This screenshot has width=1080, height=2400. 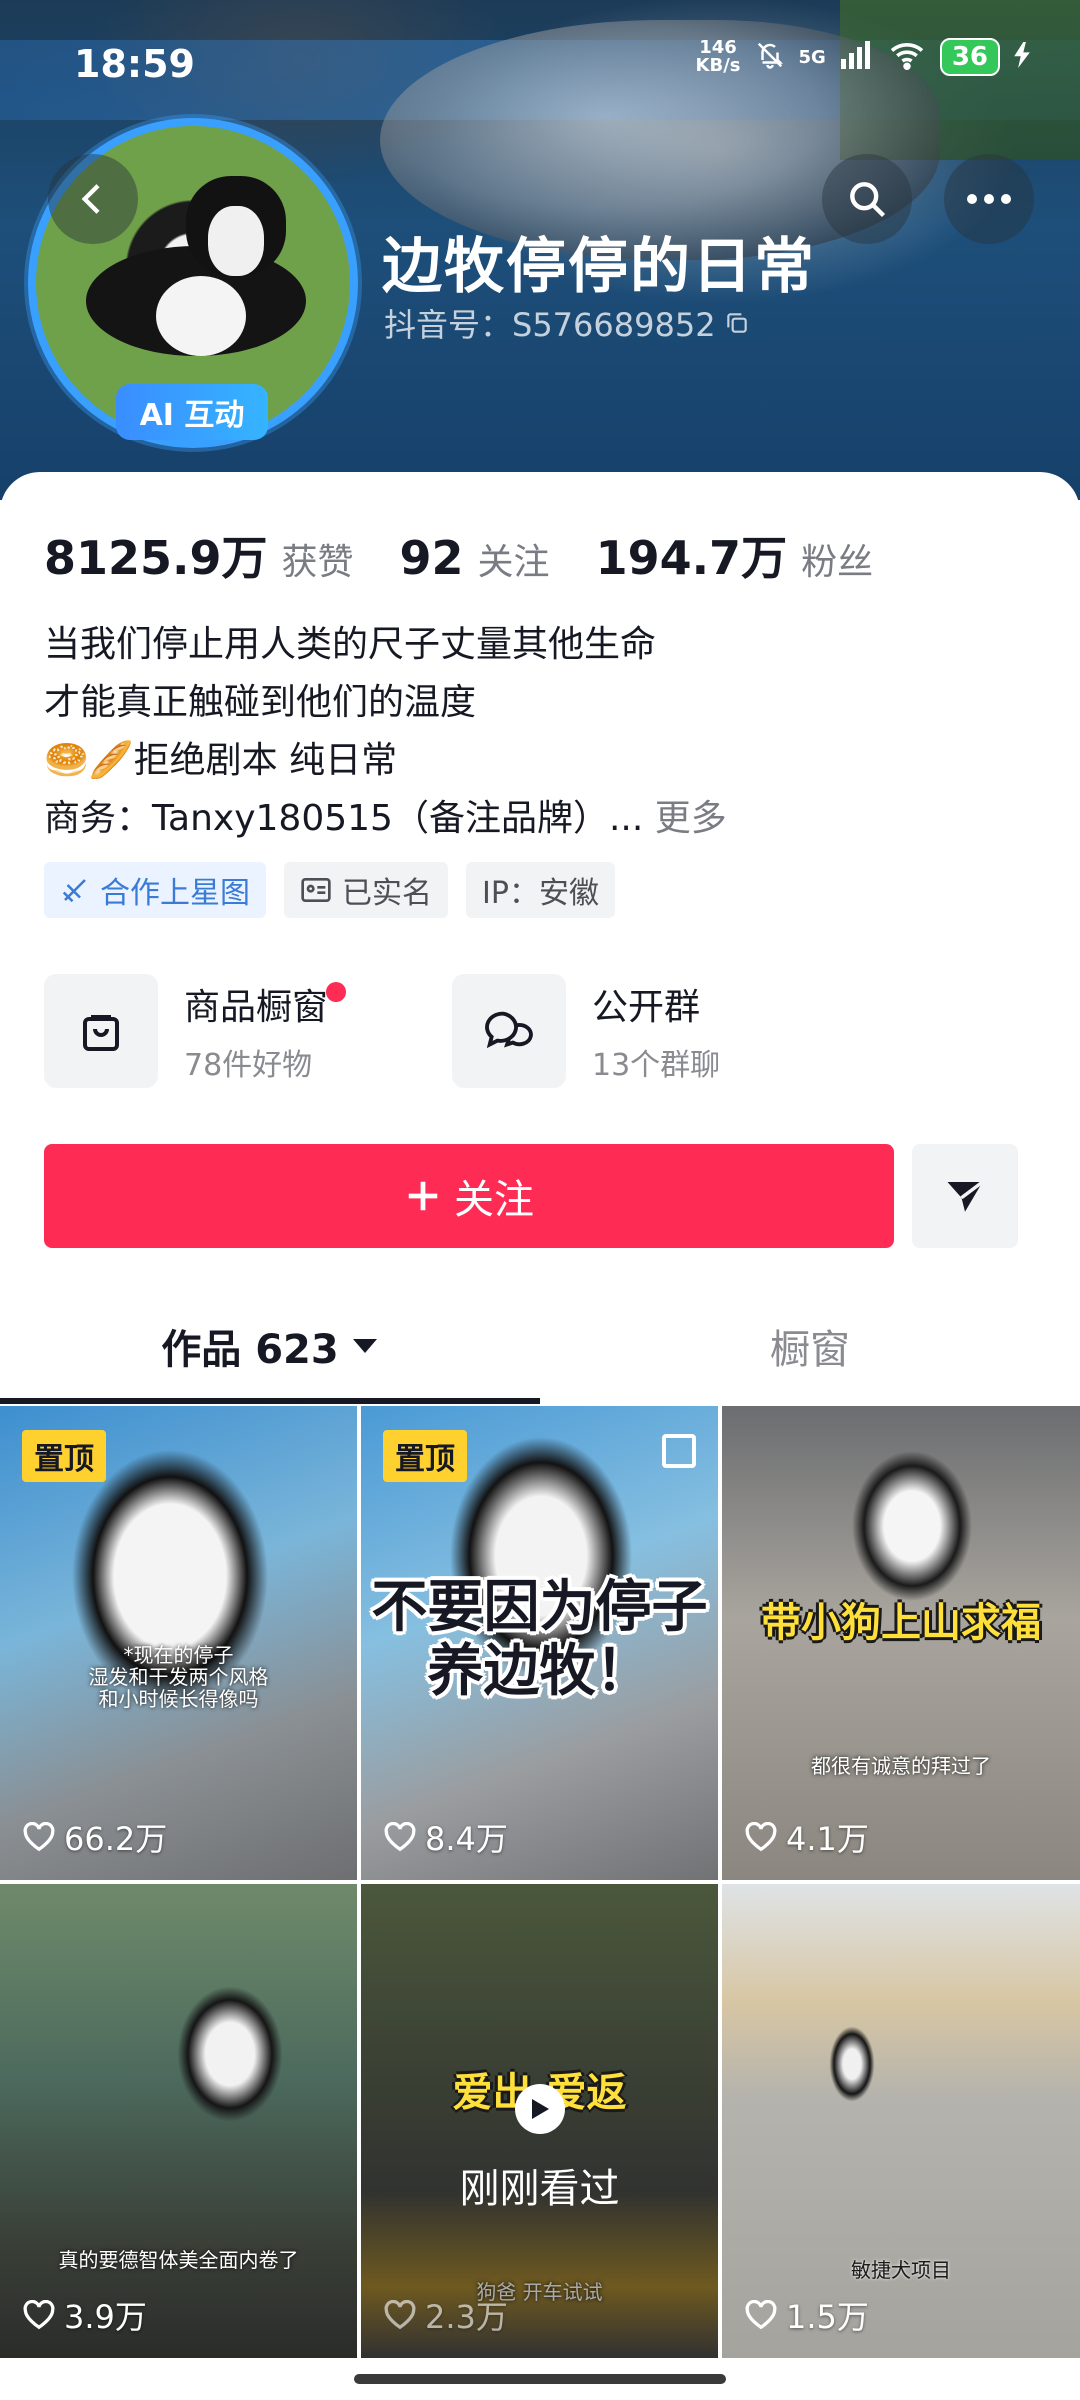 What do you see at coordinates (539, 1639) in the screenshot?
I see `video-caption: 不要因为停子 养边牧！` at bounding box center [539, 1639].